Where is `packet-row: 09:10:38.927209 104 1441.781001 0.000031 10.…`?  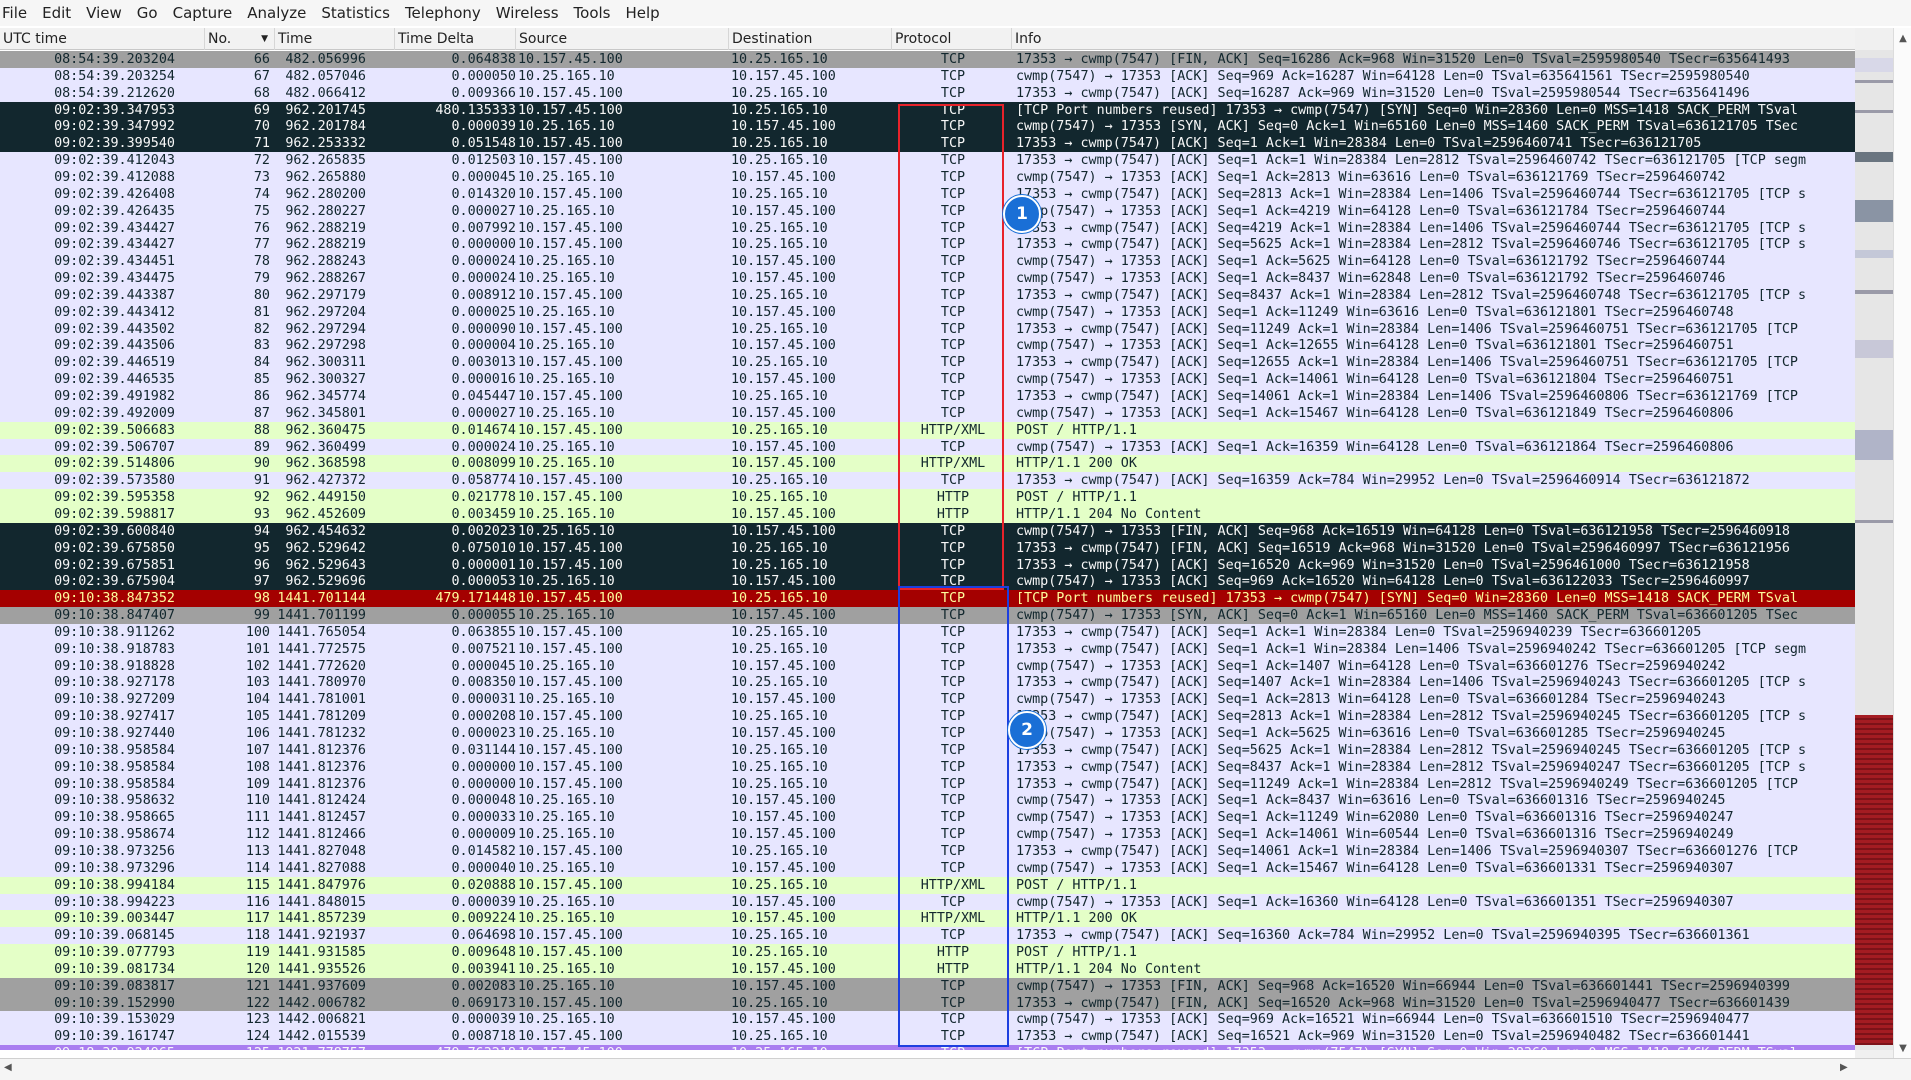
packet-row: 09:10:38.927209 104 1441.781001 0.000031 10.… is located at coordinates (927, 700).